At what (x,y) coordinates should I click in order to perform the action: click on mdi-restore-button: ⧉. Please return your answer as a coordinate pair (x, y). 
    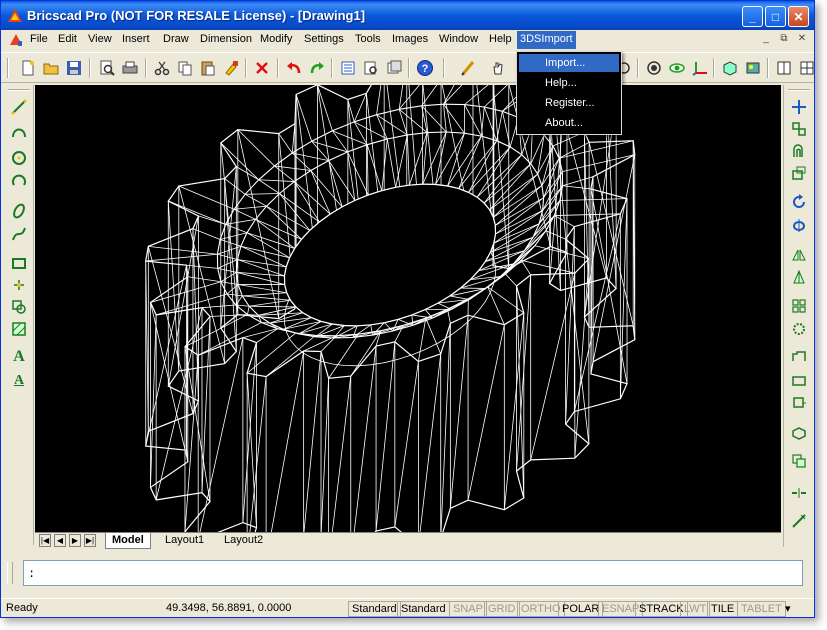
    Looking at the image, I should click on (784, 39).